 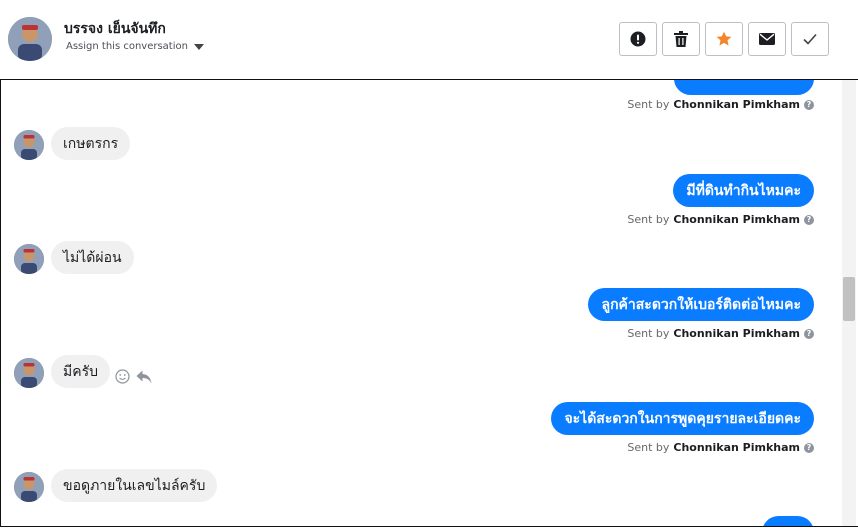 I want to click on contact-avatar, so click(x=30, y=39).